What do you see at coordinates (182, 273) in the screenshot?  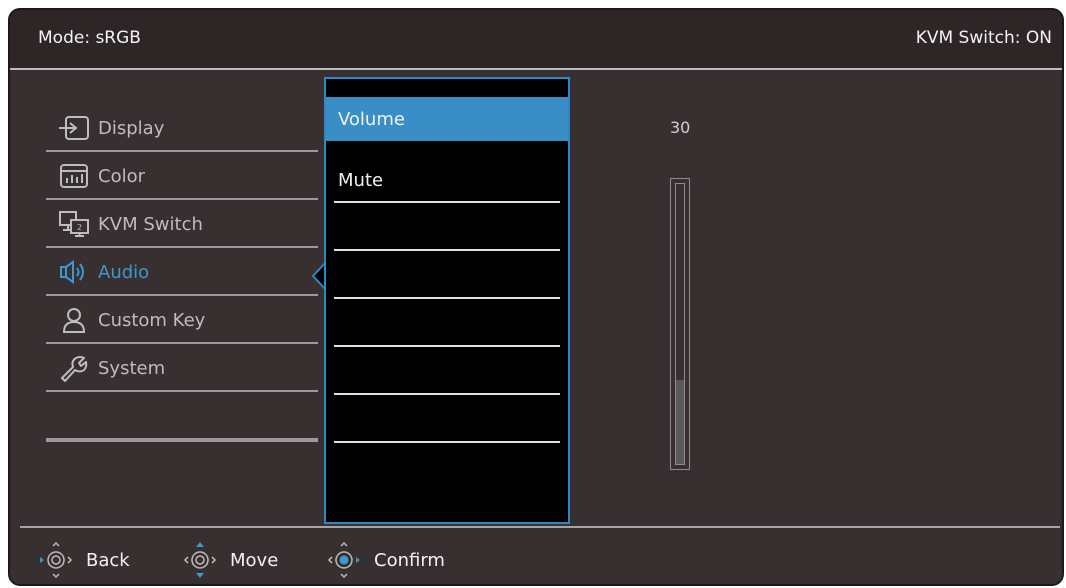 I see `menu-item-audio: Audio` at bounding box center [182, 273].